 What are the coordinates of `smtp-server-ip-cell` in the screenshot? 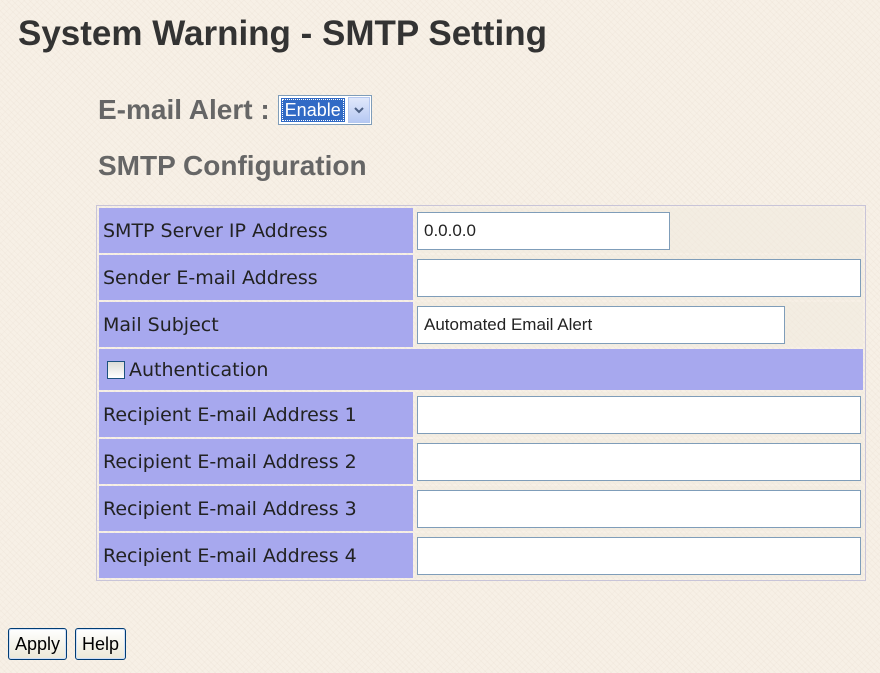 It's located at (639, 230).